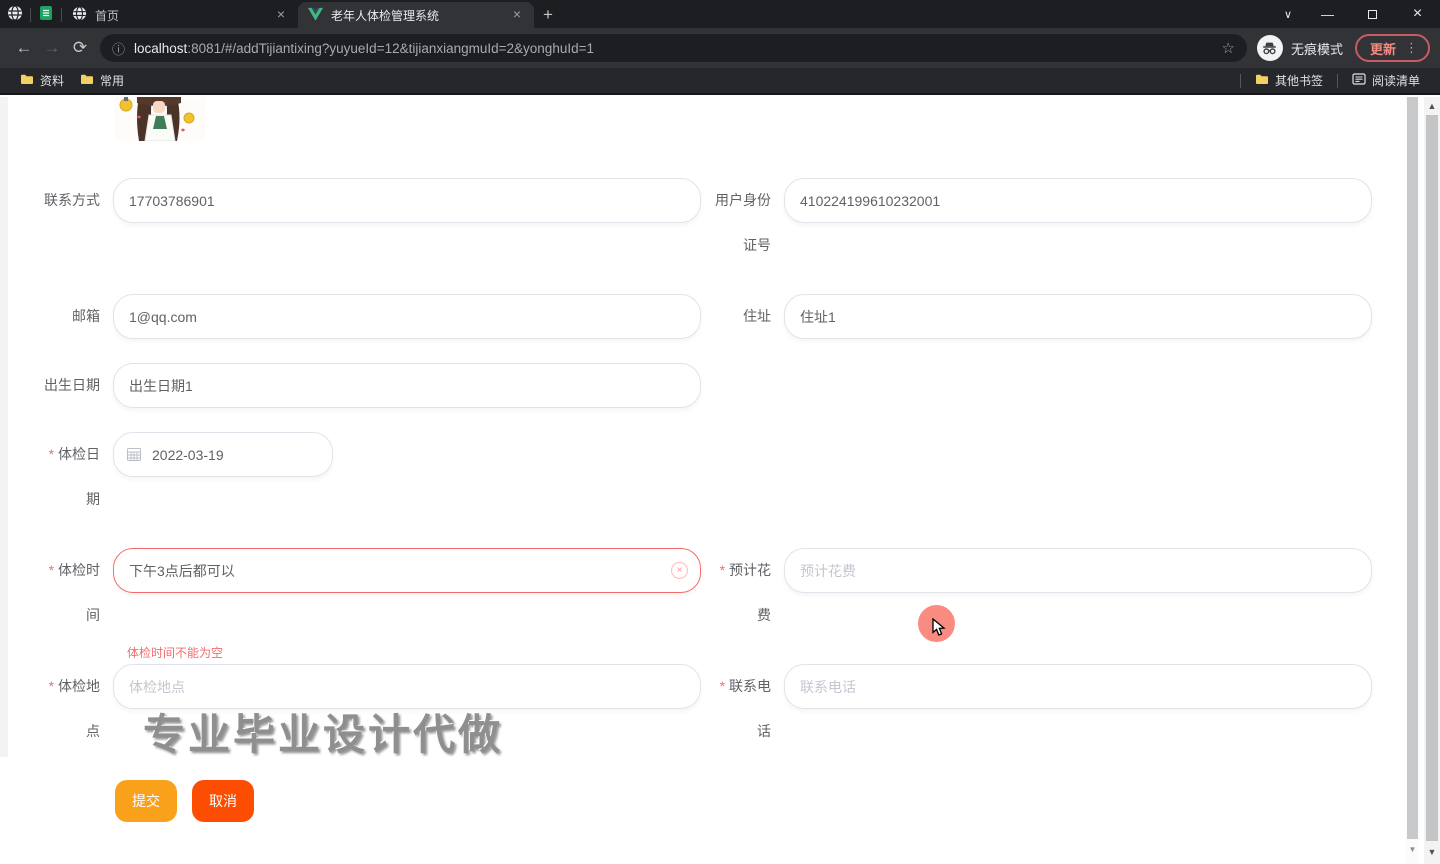 The height and width of the screenshot is (864, 1440). What do you see at coordinates (175, 653) in the screenshot?
I see `check-time-error: 体检时间不能为空` at bounding box center [175, 653].